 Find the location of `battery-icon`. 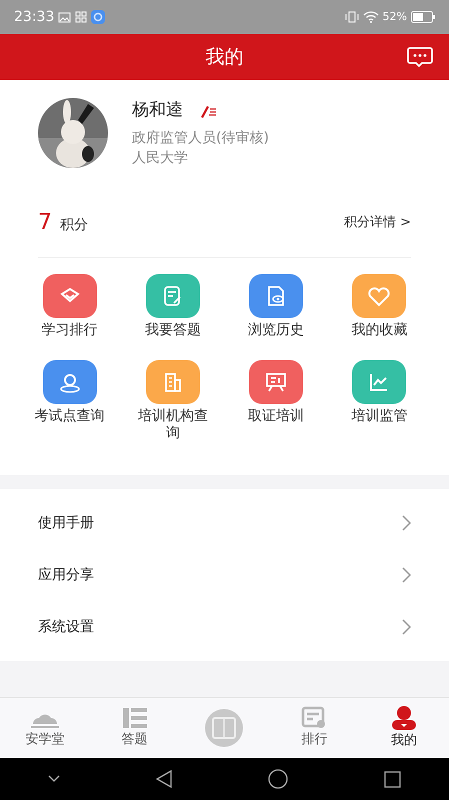

battery-icon is located at coordinates (423, 17).